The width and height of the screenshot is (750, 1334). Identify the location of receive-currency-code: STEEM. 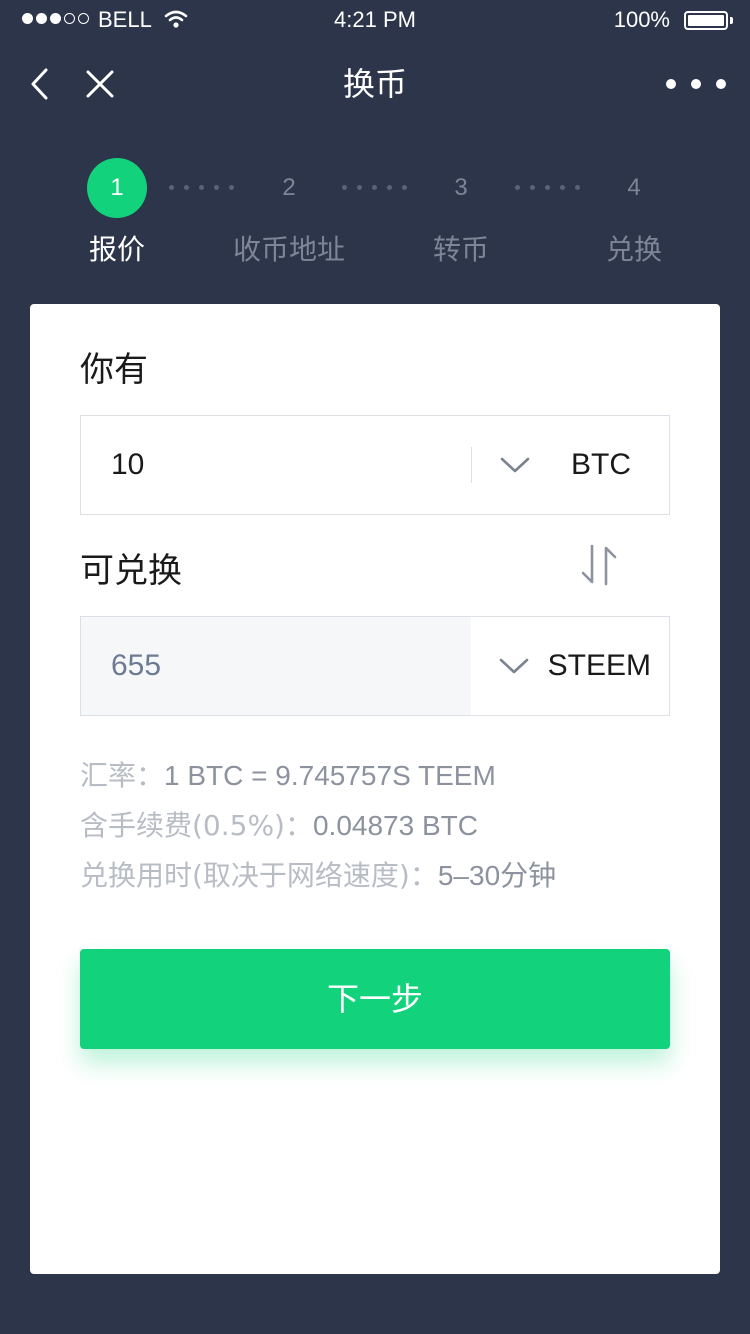
(599, 665).